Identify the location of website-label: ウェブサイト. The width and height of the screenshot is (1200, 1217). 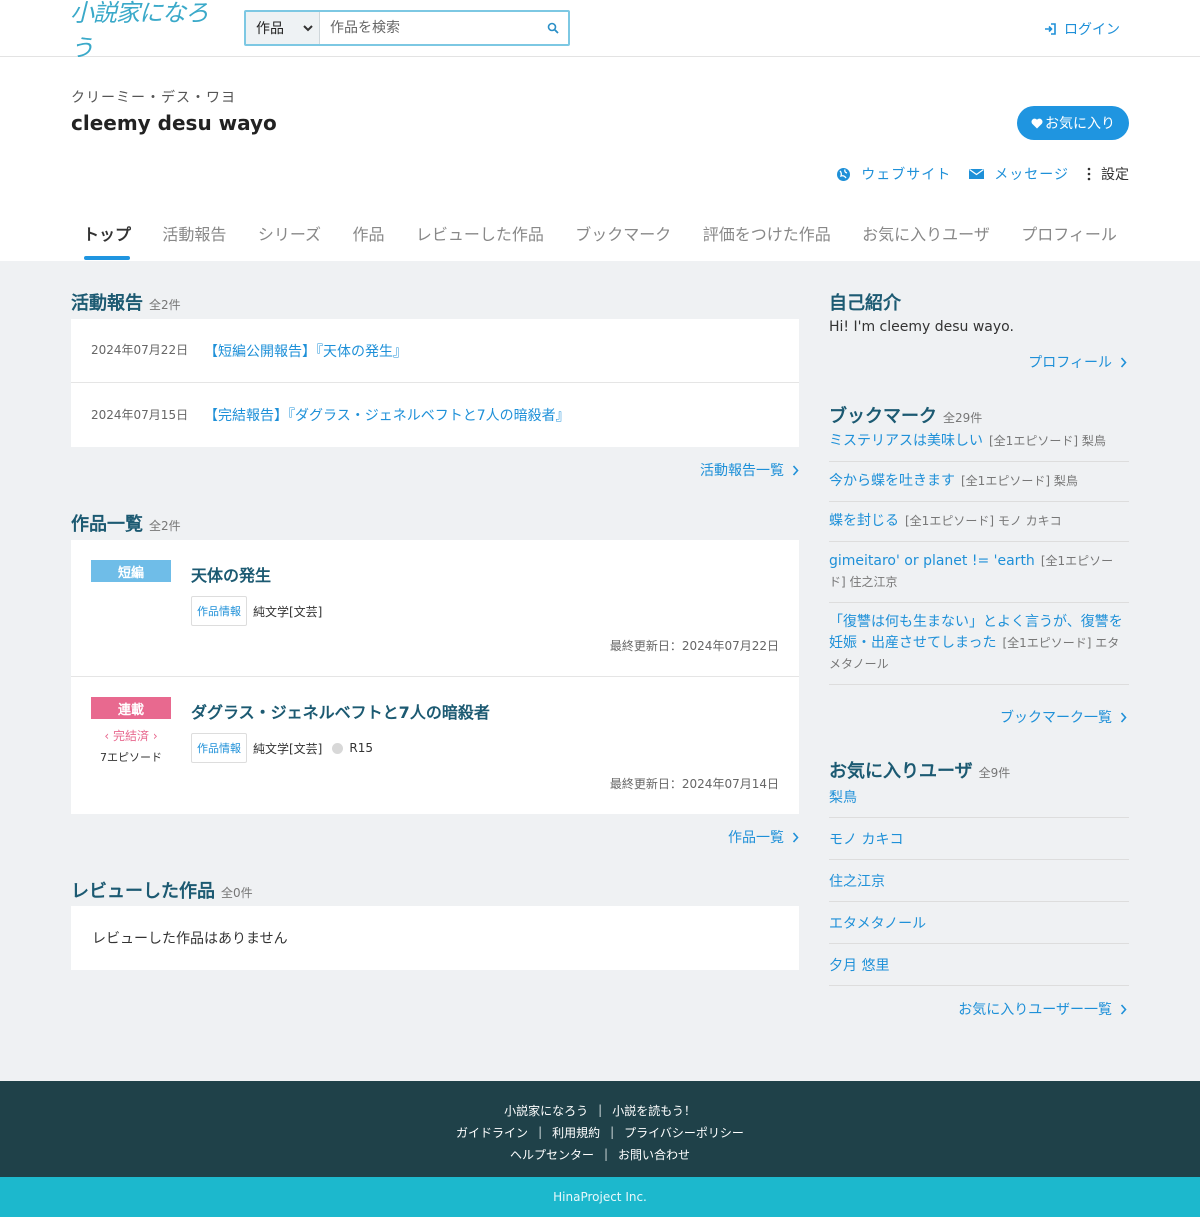
(906, 175).